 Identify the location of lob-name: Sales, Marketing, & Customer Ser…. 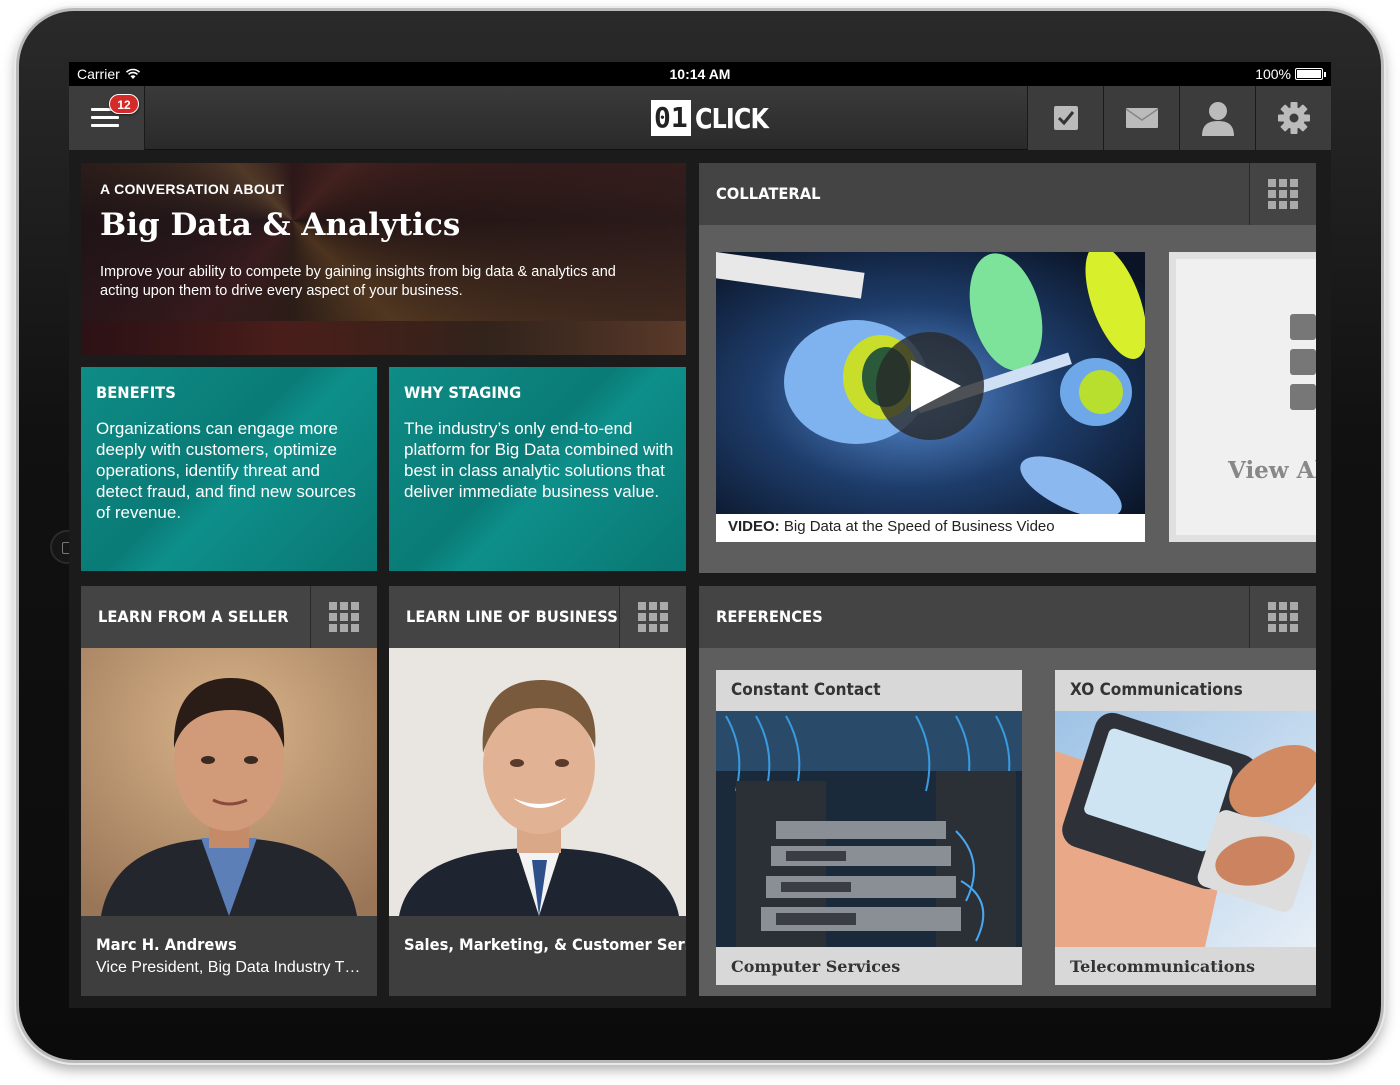
(545, 944).